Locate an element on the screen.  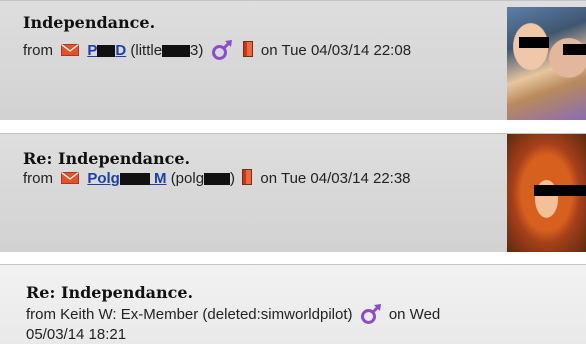
post-meta: from PD (little 3) on Tue 04/03/14 22:08 is located at coordinates (217, 50).